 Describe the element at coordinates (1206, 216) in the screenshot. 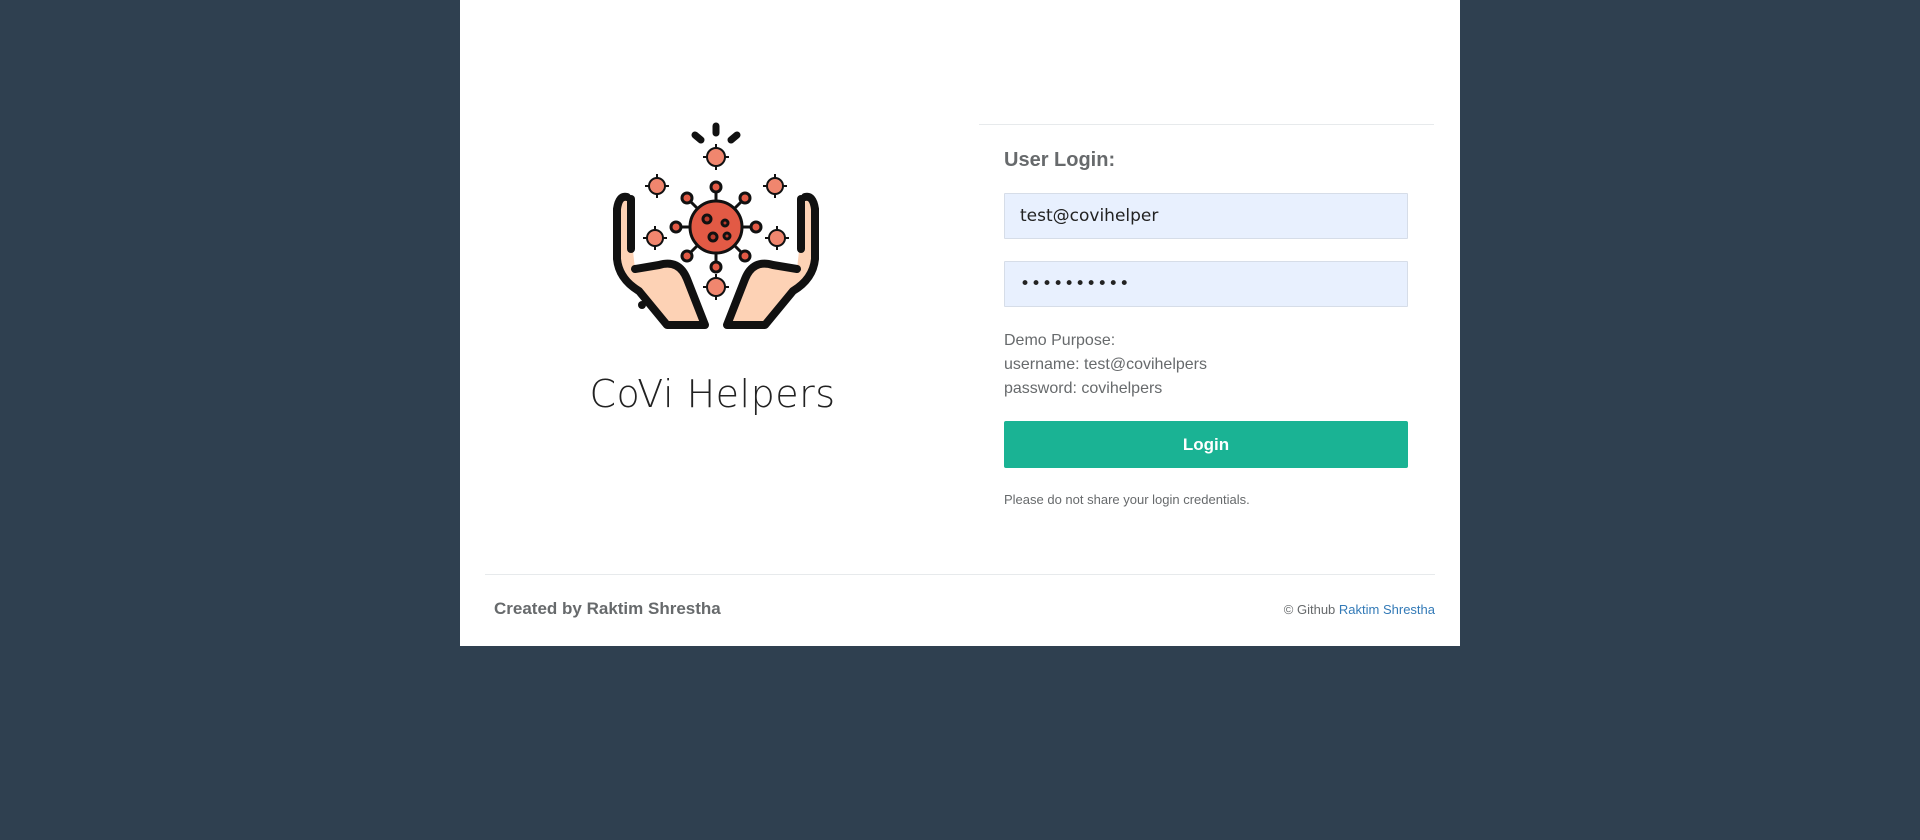

I see `email-field` at that location.